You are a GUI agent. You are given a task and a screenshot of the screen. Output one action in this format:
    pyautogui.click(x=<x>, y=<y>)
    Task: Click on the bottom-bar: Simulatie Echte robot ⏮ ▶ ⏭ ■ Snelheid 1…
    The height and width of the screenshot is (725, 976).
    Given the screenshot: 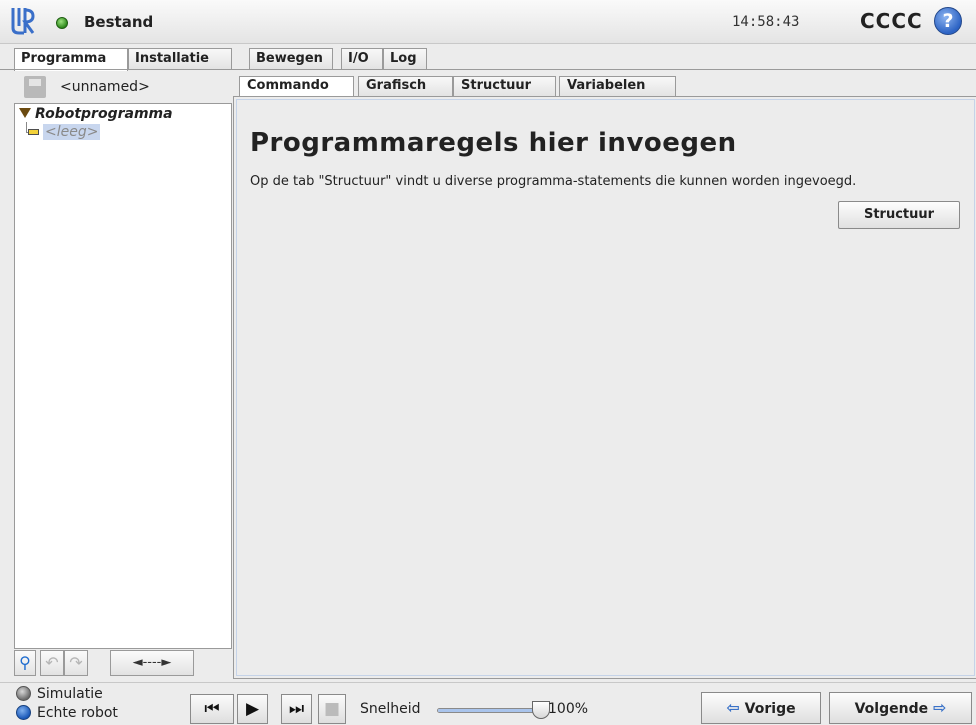 What is the action you would take?
    pyautogui.click(x=488, y=703)
    